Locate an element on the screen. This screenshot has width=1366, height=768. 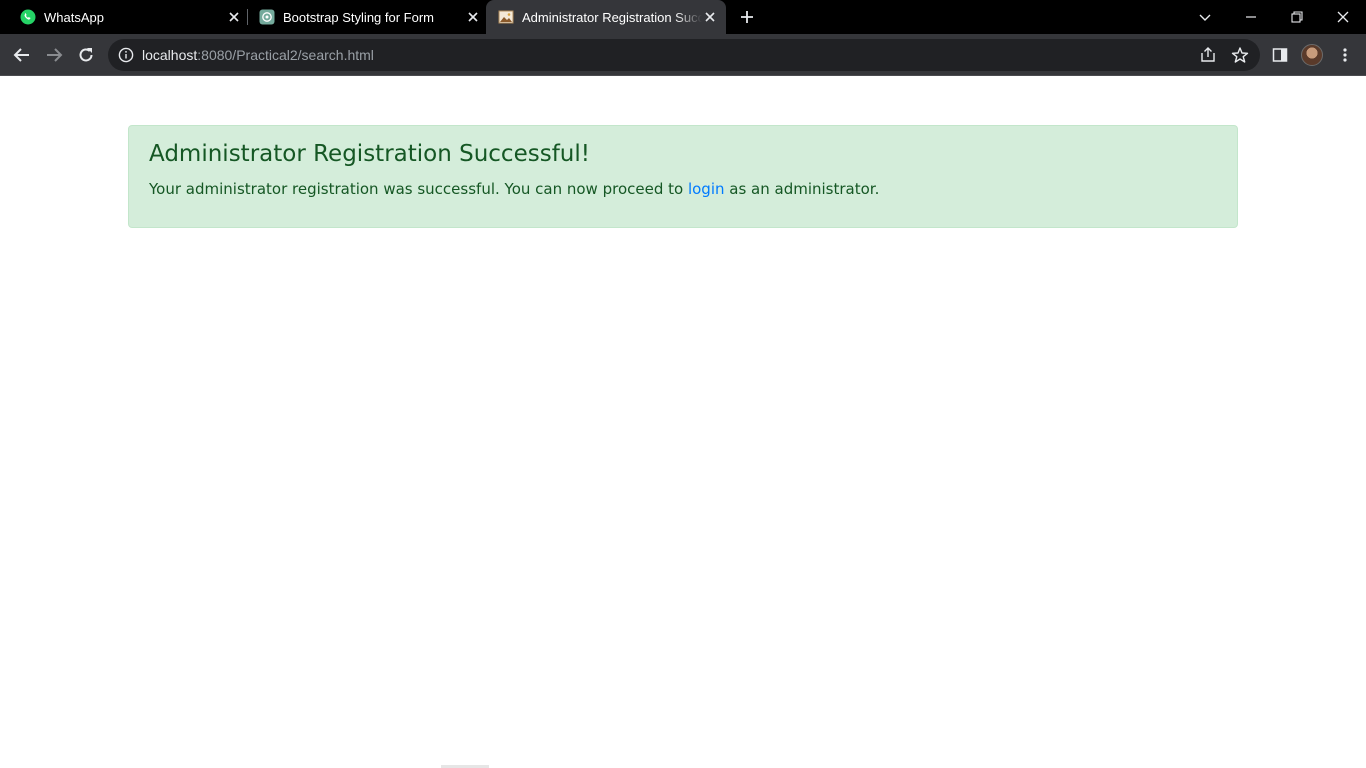
tab-bootstrap-styling: Bootstrap Styling for Form is located at coordinates (370, 17).